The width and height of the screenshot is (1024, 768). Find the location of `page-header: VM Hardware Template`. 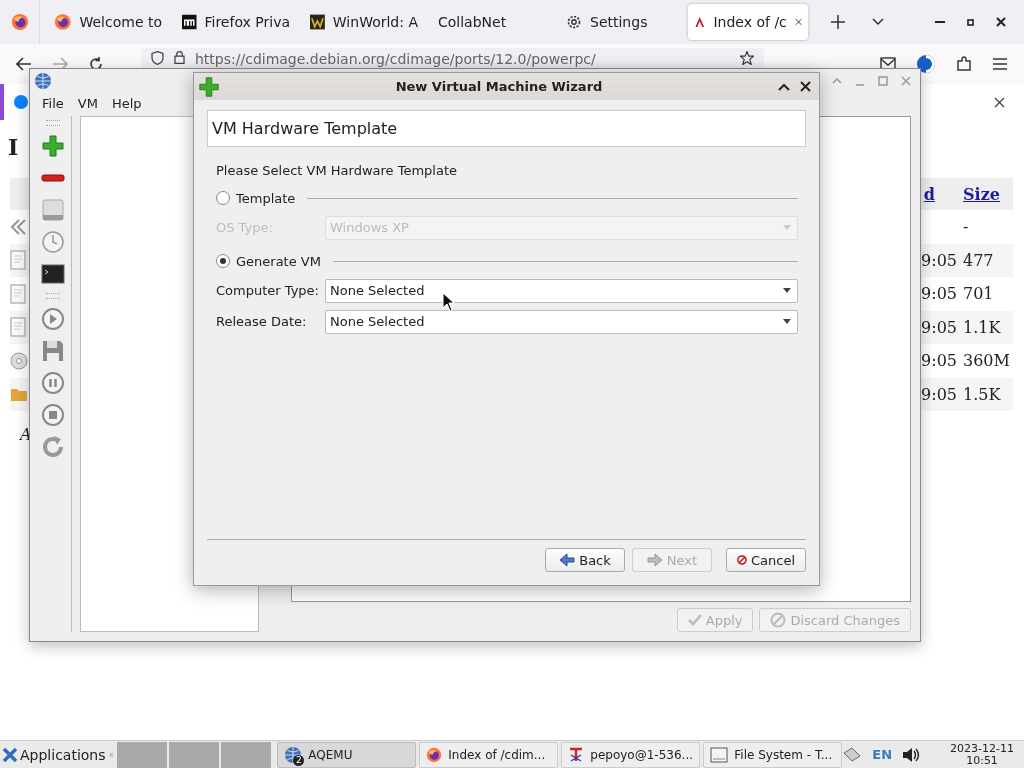

page-header: VM Hardware Template is located at coordinates (506, 128).